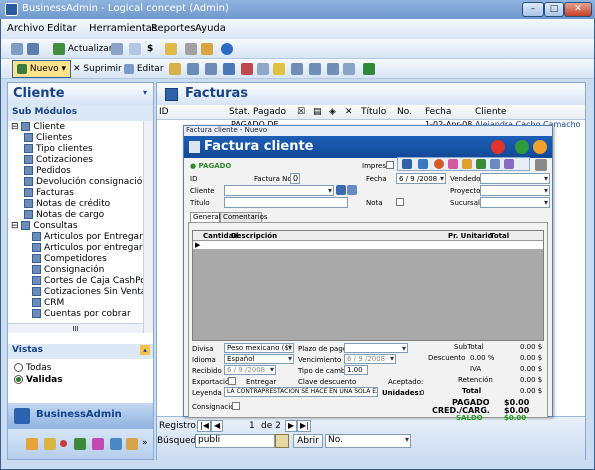  What do you see at coordinates (68, 270) in the screenshot?
I see `tree-item-consulta: Consignación` at bounding box center [68, 270].